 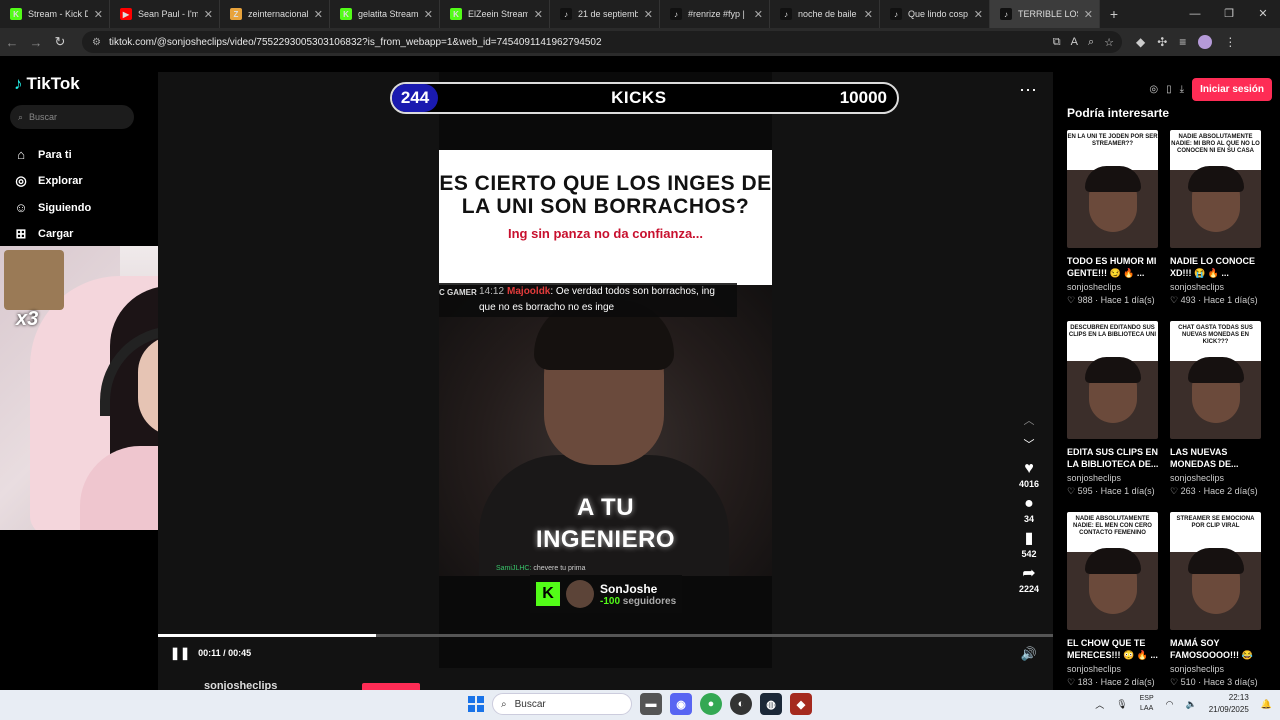 What do you see at coordinates (12, 42) in the screenshot?
I see `back-icon: ←` at bounding box center [12, 42].